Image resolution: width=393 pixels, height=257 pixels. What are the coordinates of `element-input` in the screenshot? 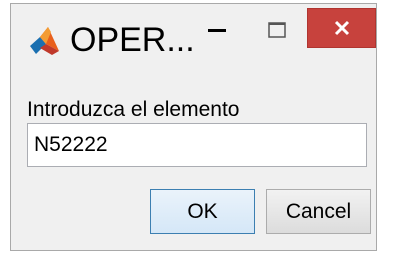 It's located at (197, 145).